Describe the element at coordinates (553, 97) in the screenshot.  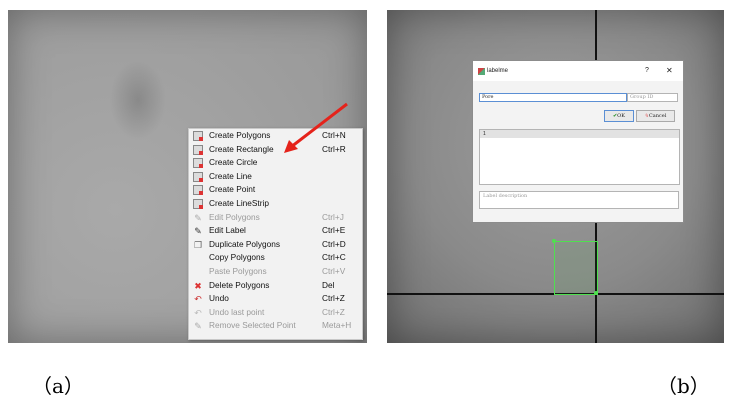
I see `label-input: Pore` at that location.